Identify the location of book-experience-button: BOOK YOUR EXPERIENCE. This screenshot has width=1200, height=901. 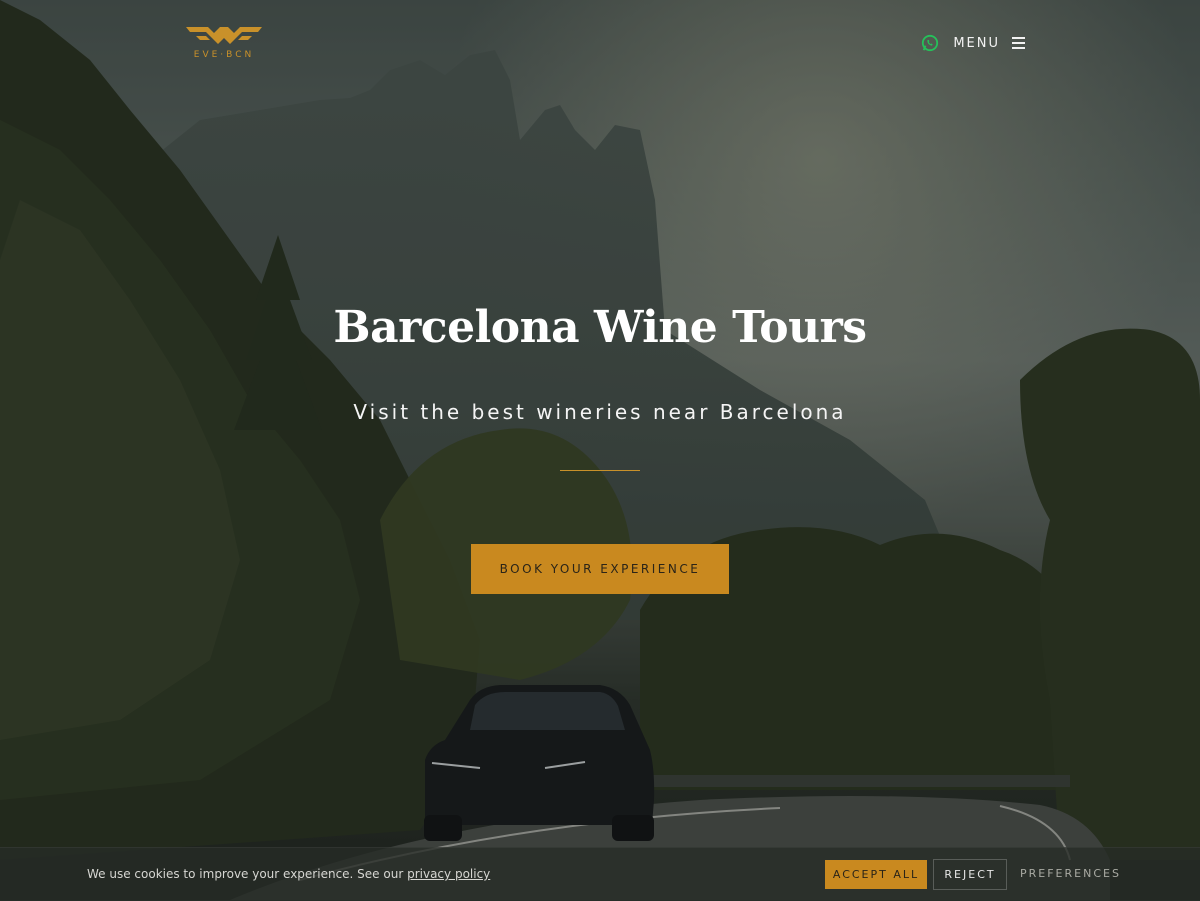
(600, 569).